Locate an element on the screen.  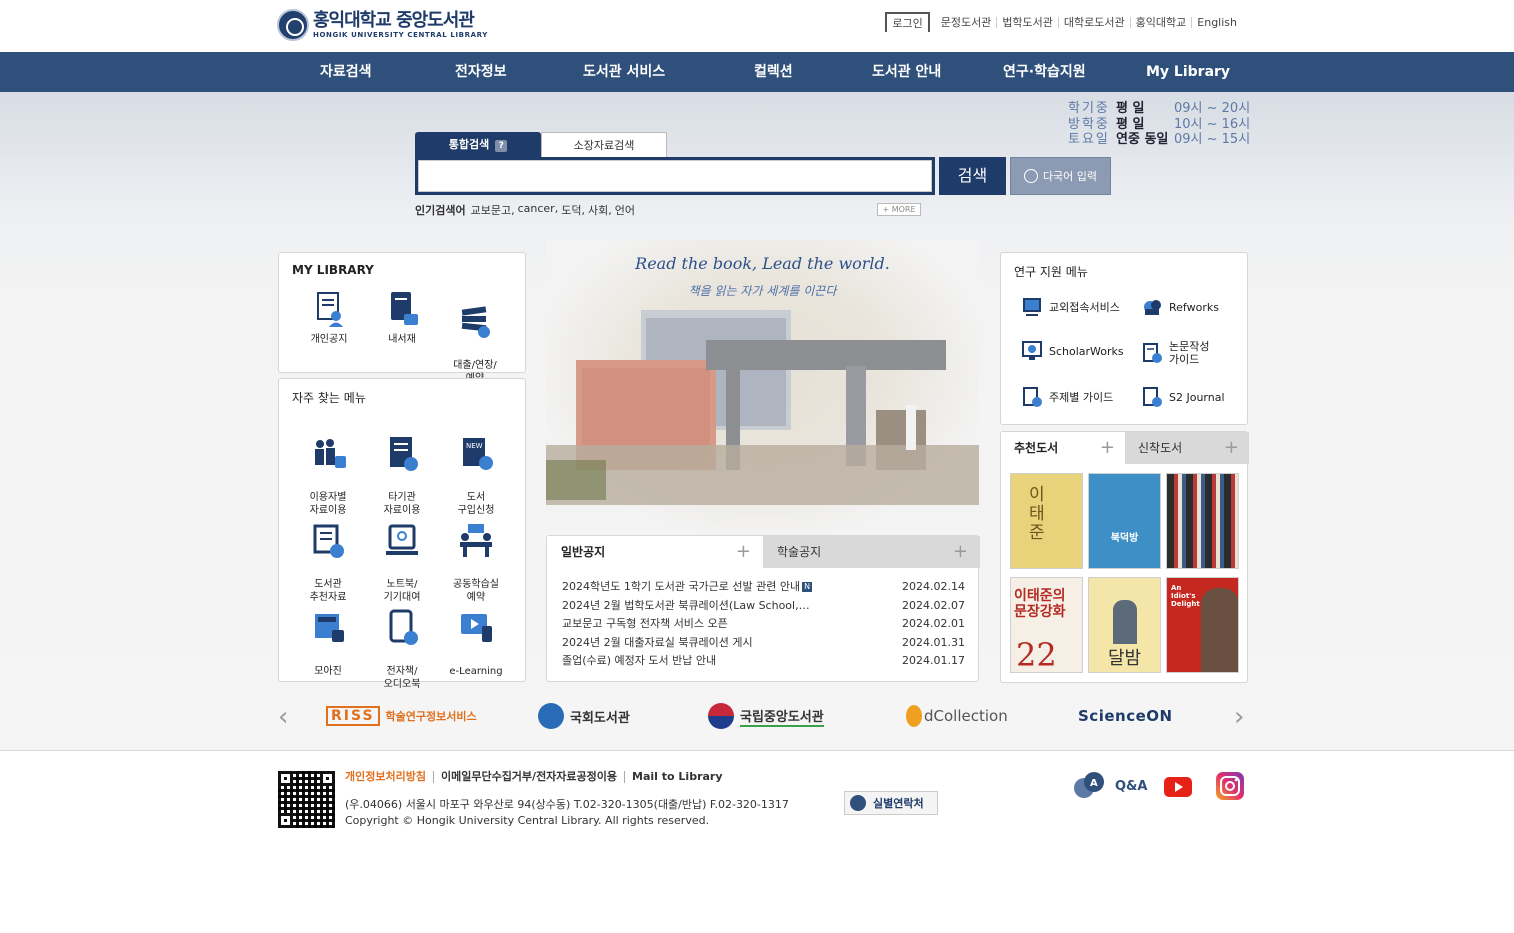
phone-icon is located at coordinates (858, 803).